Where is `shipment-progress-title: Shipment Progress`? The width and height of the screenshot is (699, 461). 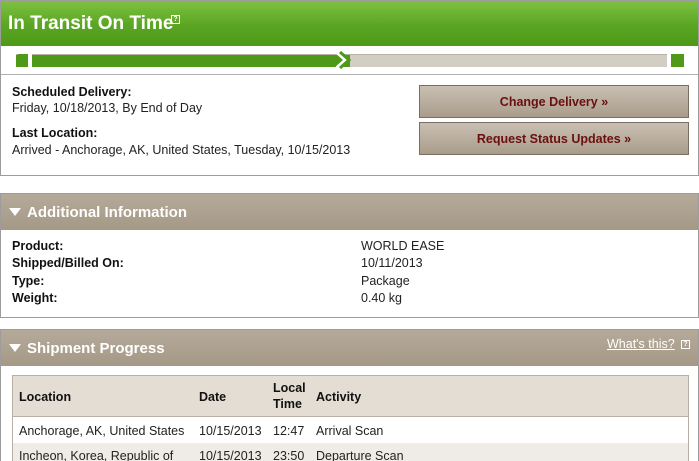
shipment-progress-title: Shipment Progress is located at coordinates (96, 348).